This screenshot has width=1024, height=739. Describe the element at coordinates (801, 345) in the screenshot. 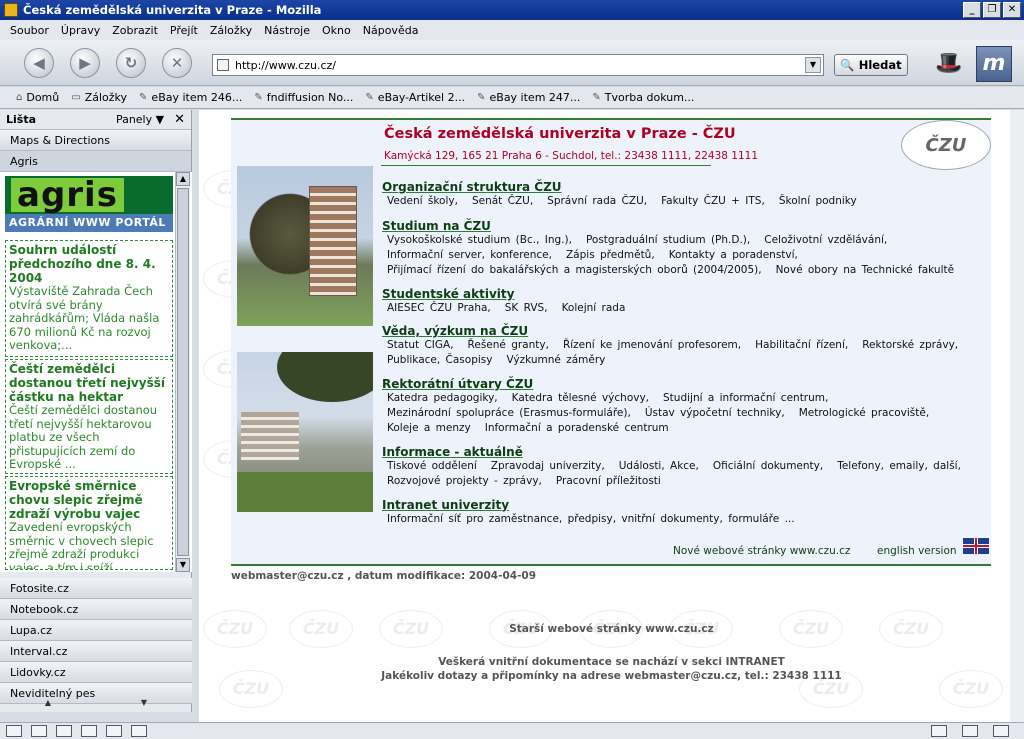

I see `link-habilitace: Habilitační řízení,` at that location.